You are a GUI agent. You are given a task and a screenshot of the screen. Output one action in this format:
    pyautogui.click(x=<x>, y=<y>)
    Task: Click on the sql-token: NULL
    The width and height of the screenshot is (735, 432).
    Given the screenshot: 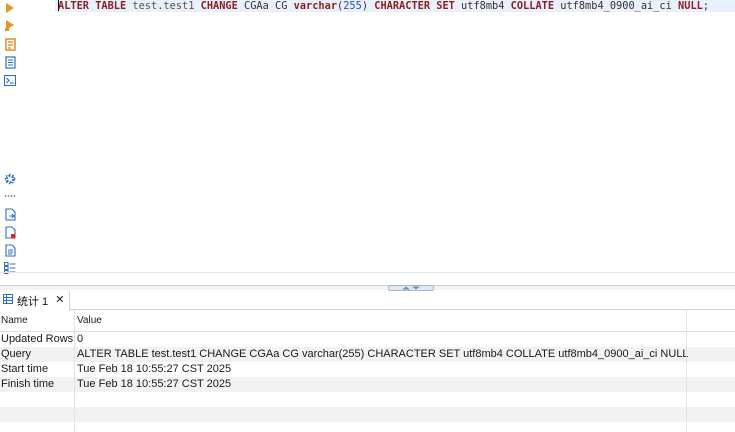 What is the action you would take?
    pyautogui.click(x=690, y=6)
    